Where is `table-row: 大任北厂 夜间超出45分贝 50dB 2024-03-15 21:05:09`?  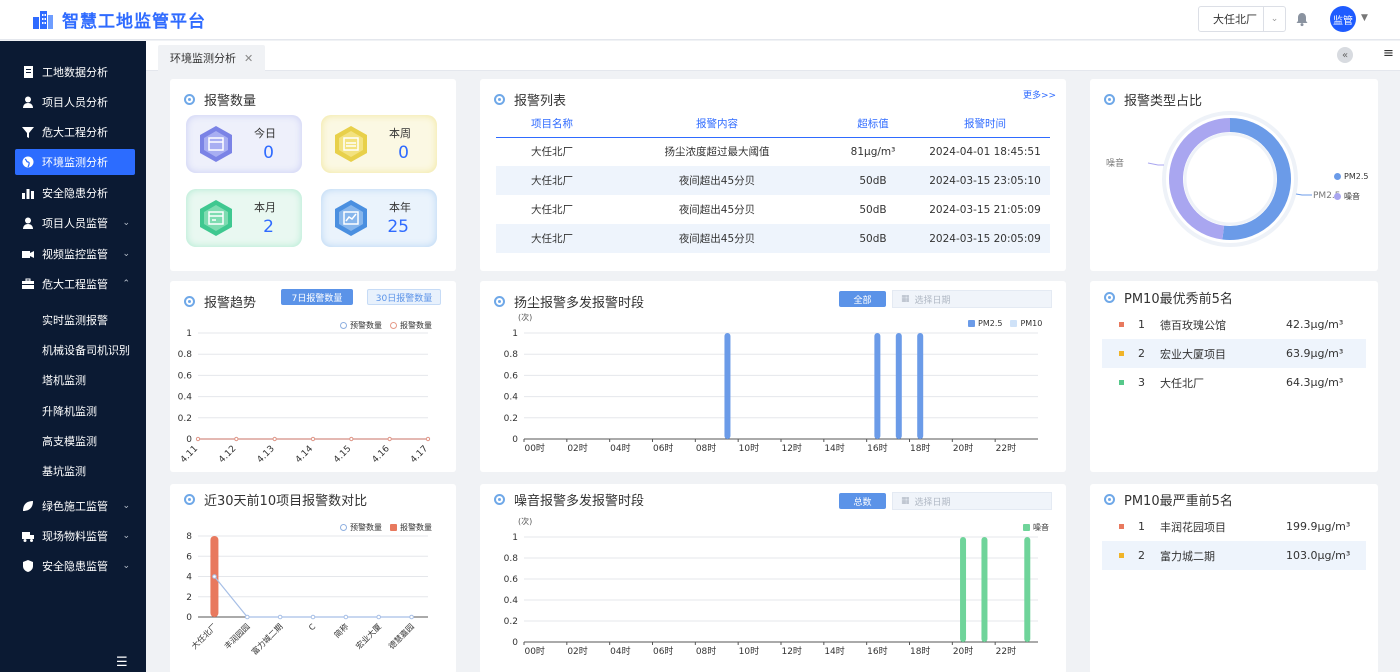
table-row: 大任北厂 夜间超出45分贝 50dB 2024-03-15 21:05:09 is located at coordinates (773, 209).